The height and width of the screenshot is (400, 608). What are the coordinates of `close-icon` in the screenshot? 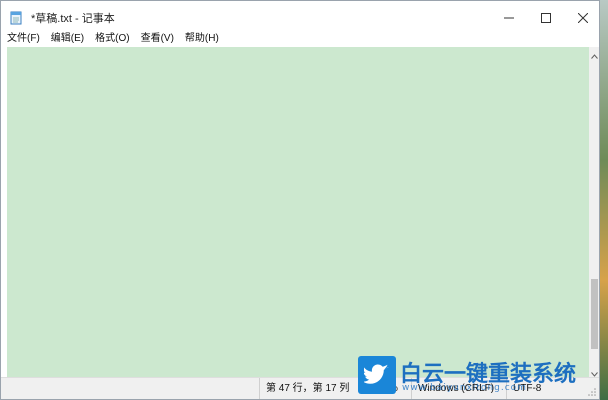 It's located at (583, 17).